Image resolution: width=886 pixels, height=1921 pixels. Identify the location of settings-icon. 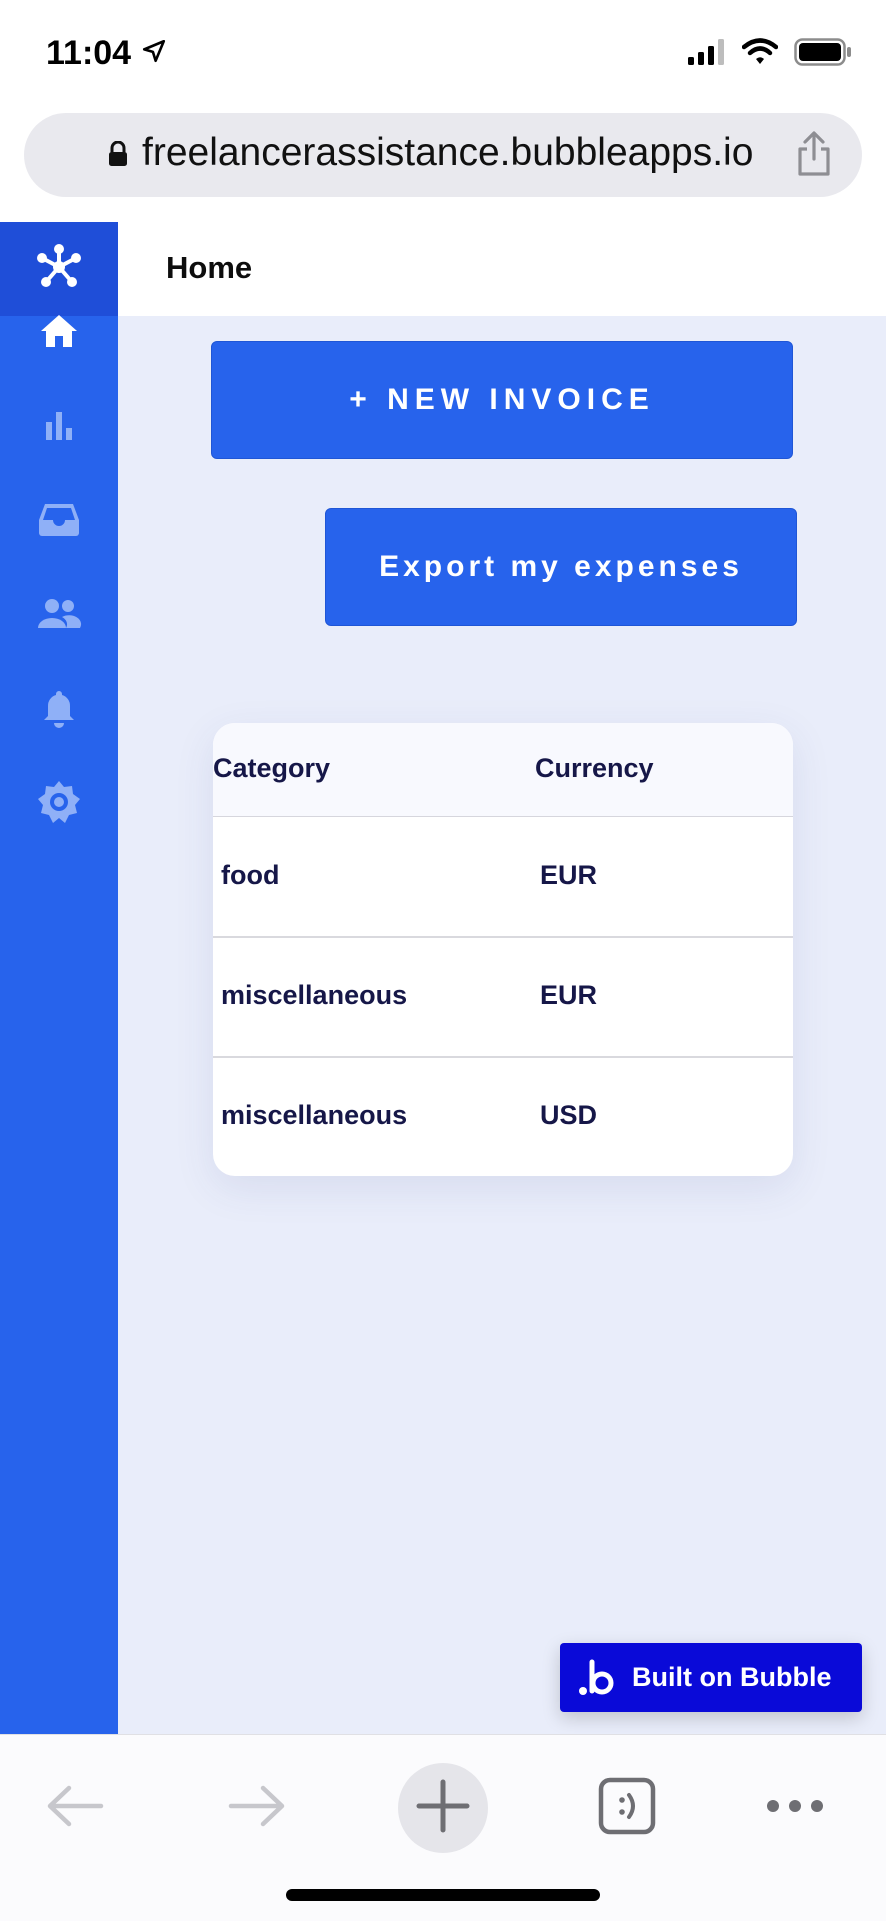
(59, 804).